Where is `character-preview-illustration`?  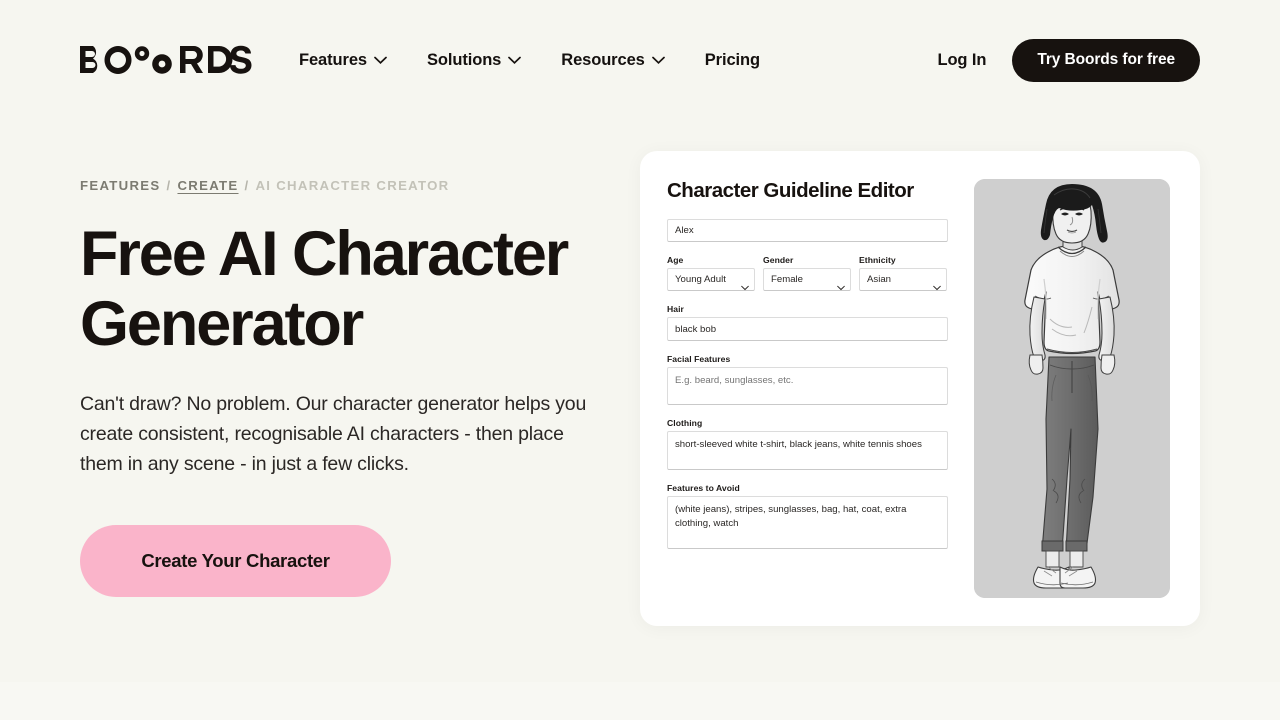 character-preview-illustration is located at coordinates (1072, 388).